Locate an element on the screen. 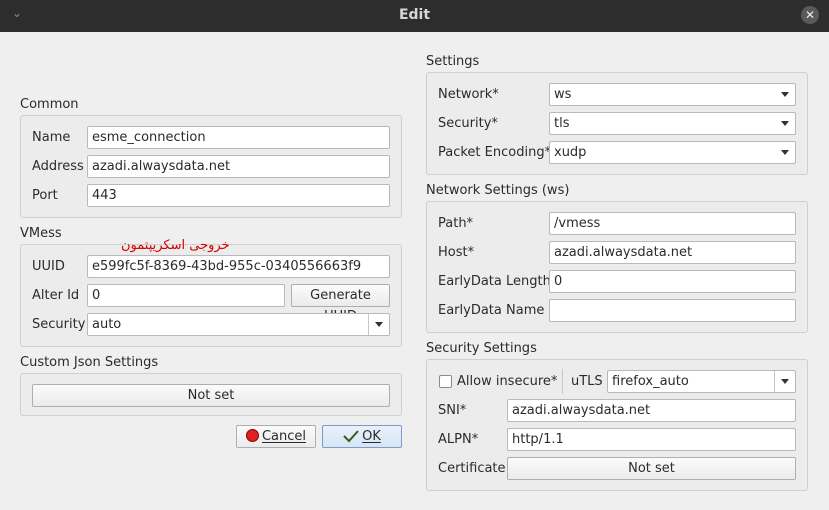  utls-select-value: firefox_auto is located at coordinates (650, 381).